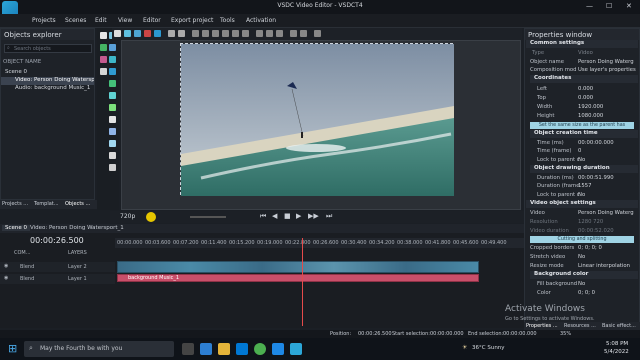 The image size is (640, 360). What do you see at coordinates (616, 352) in the screenshot?
I see `clock-date: 5/4/2022` at bounding box center [616, 352].